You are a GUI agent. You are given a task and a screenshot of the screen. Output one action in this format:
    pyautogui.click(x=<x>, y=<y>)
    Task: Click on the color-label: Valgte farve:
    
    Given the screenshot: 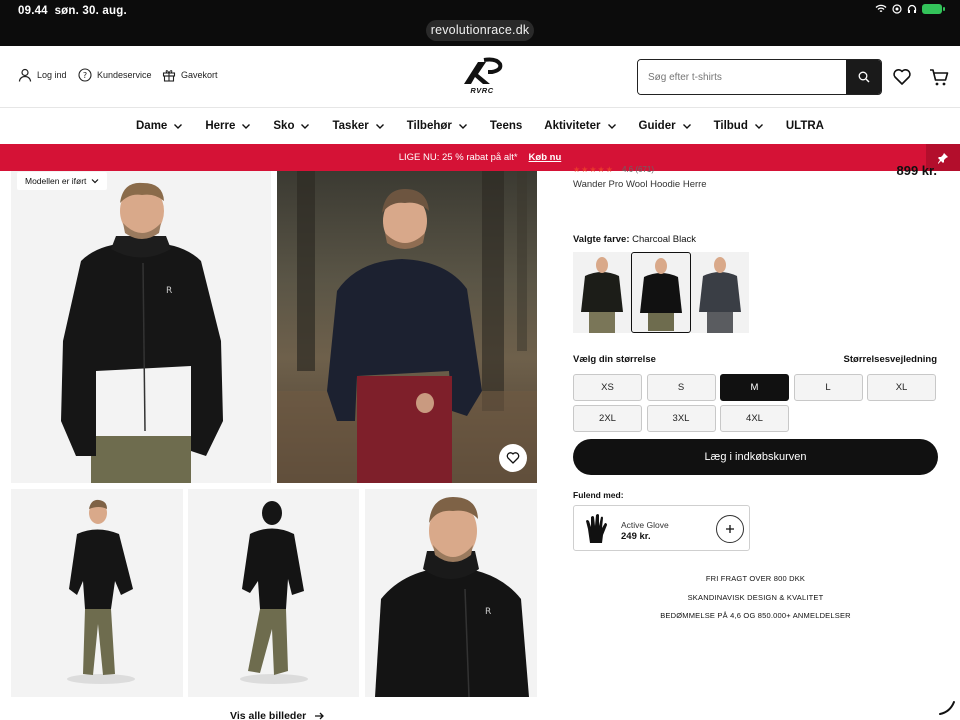 What is the action you would take?
    pyautogui.click(x=601, y=239)
    